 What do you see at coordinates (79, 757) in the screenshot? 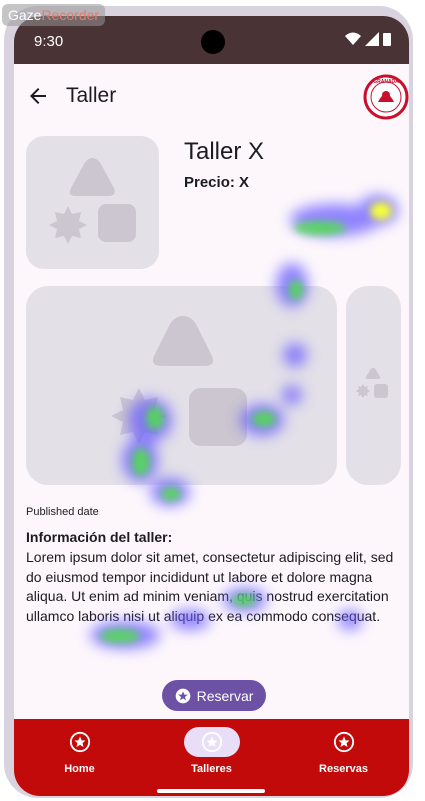
I see `nav-item-home: Home` at bounding box center [79, 757].